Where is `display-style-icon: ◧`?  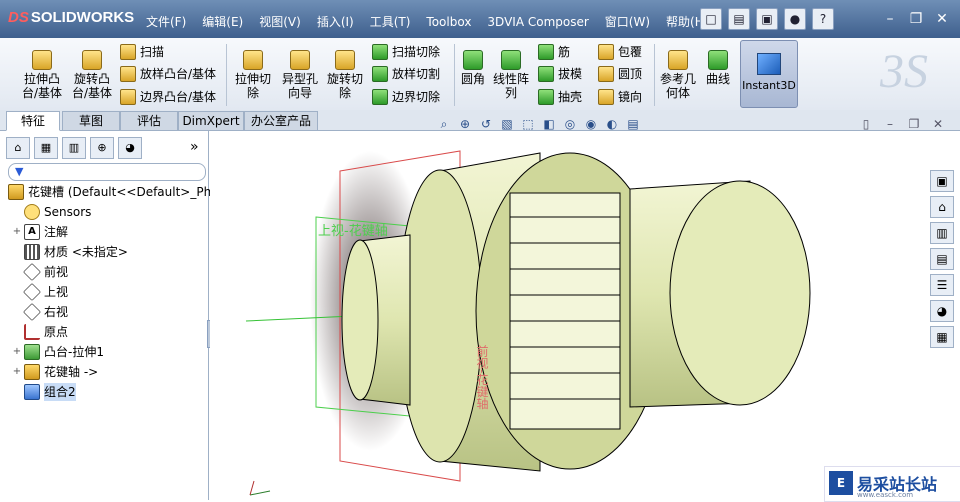
display-style-icon: ◧ is located at coordinates (549, 124).